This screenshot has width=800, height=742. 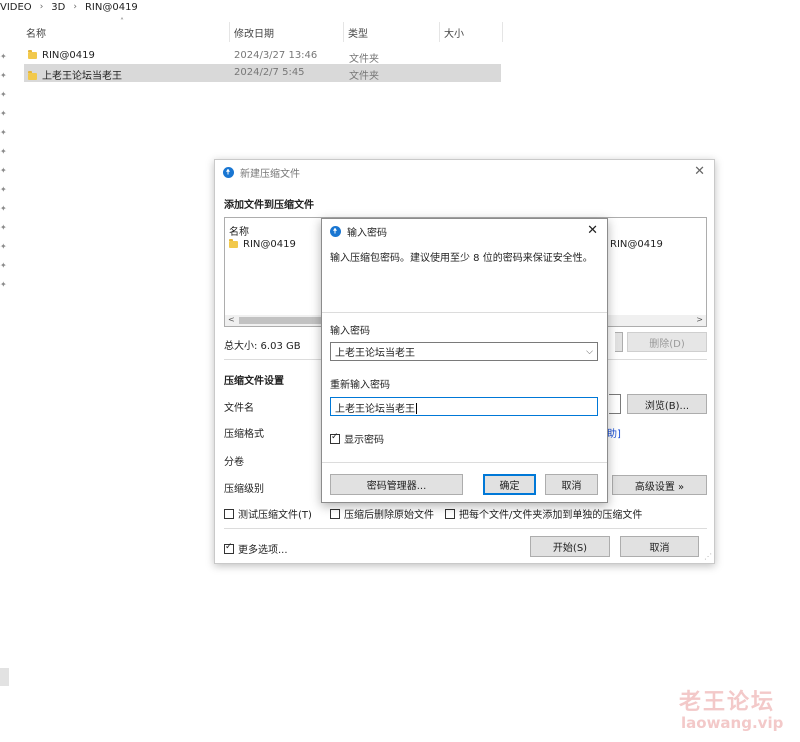 What do you see at coordinates (4, 677) in the screenshot?
I see `scroll-nub` at bounding box center [4, 677].